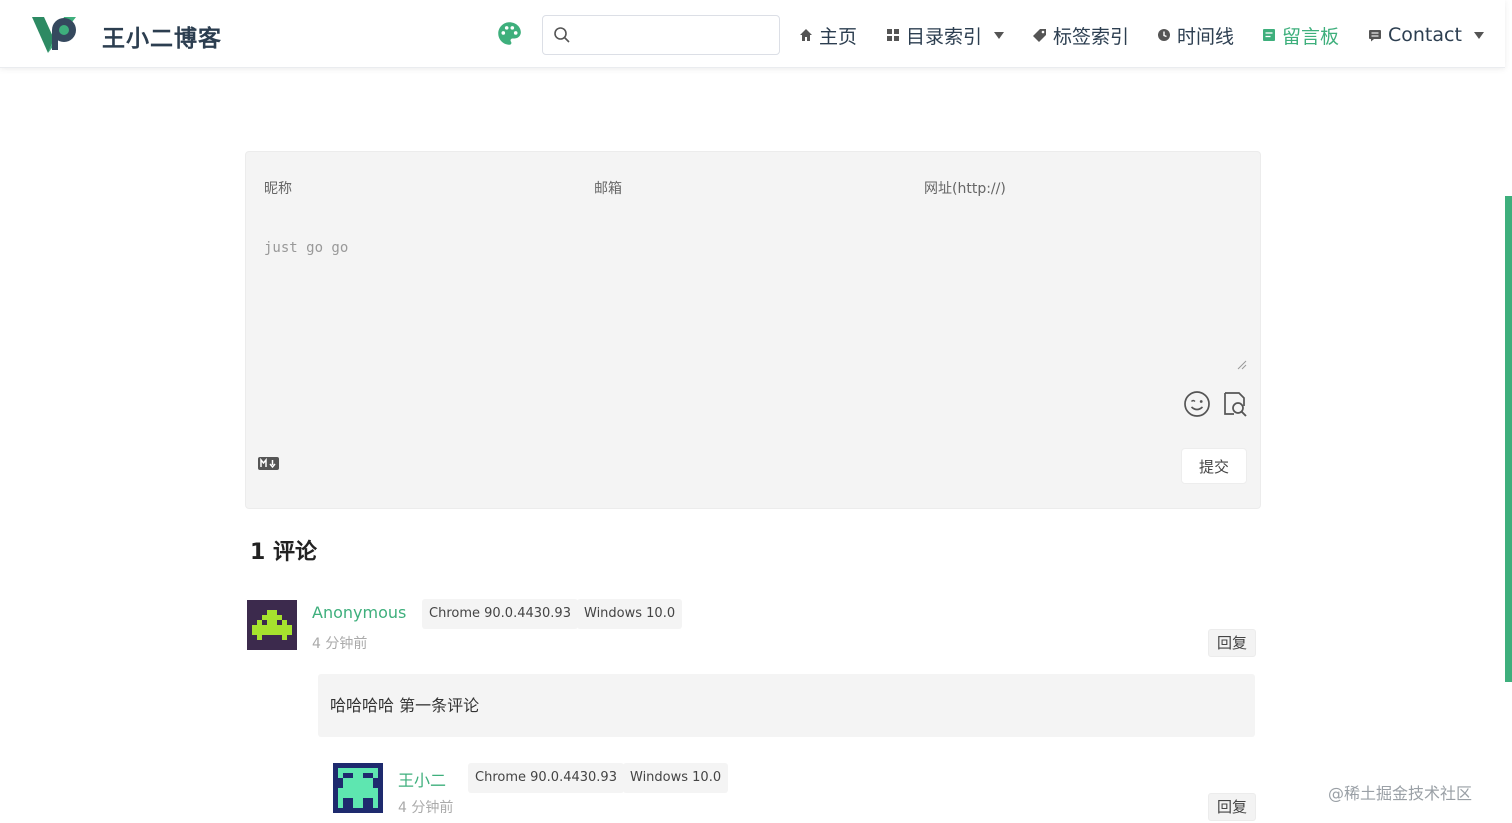  What do you see at coordinates (1311, 36) in the screenshot?
I see `nav-guestbook-label: 留言板` at bounding box center [1311, 36].